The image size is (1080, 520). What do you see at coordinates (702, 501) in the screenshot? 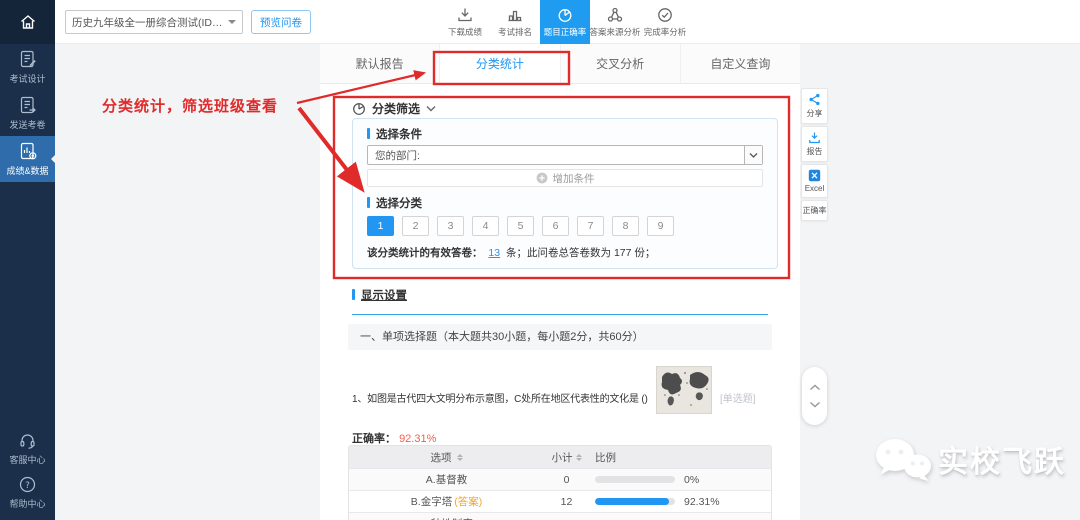
I see `option-percent: 92.31%` at bounding box center [702, 501].